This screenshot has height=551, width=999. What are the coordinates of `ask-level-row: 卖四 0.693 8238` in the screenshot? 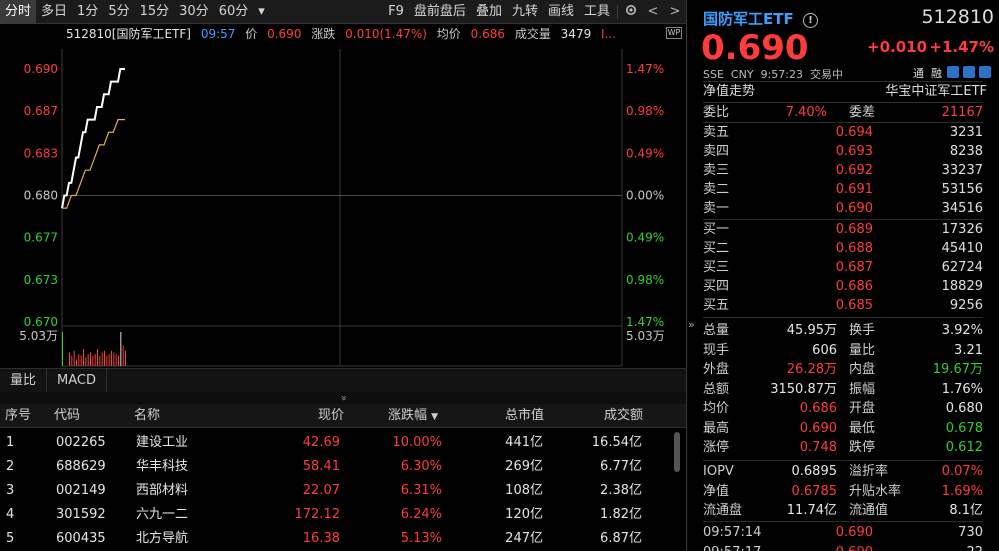 It's located at (843, 151).